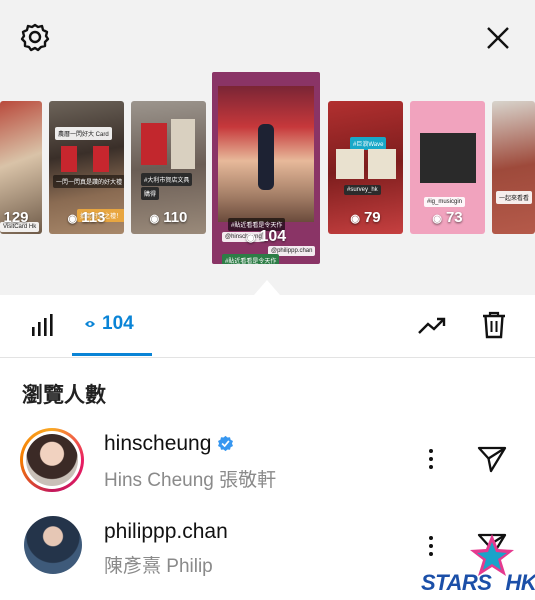 The width and height of the screenshot is (535, 600). I want to click on watermark-logo: STARS HK, so click(478, 565).